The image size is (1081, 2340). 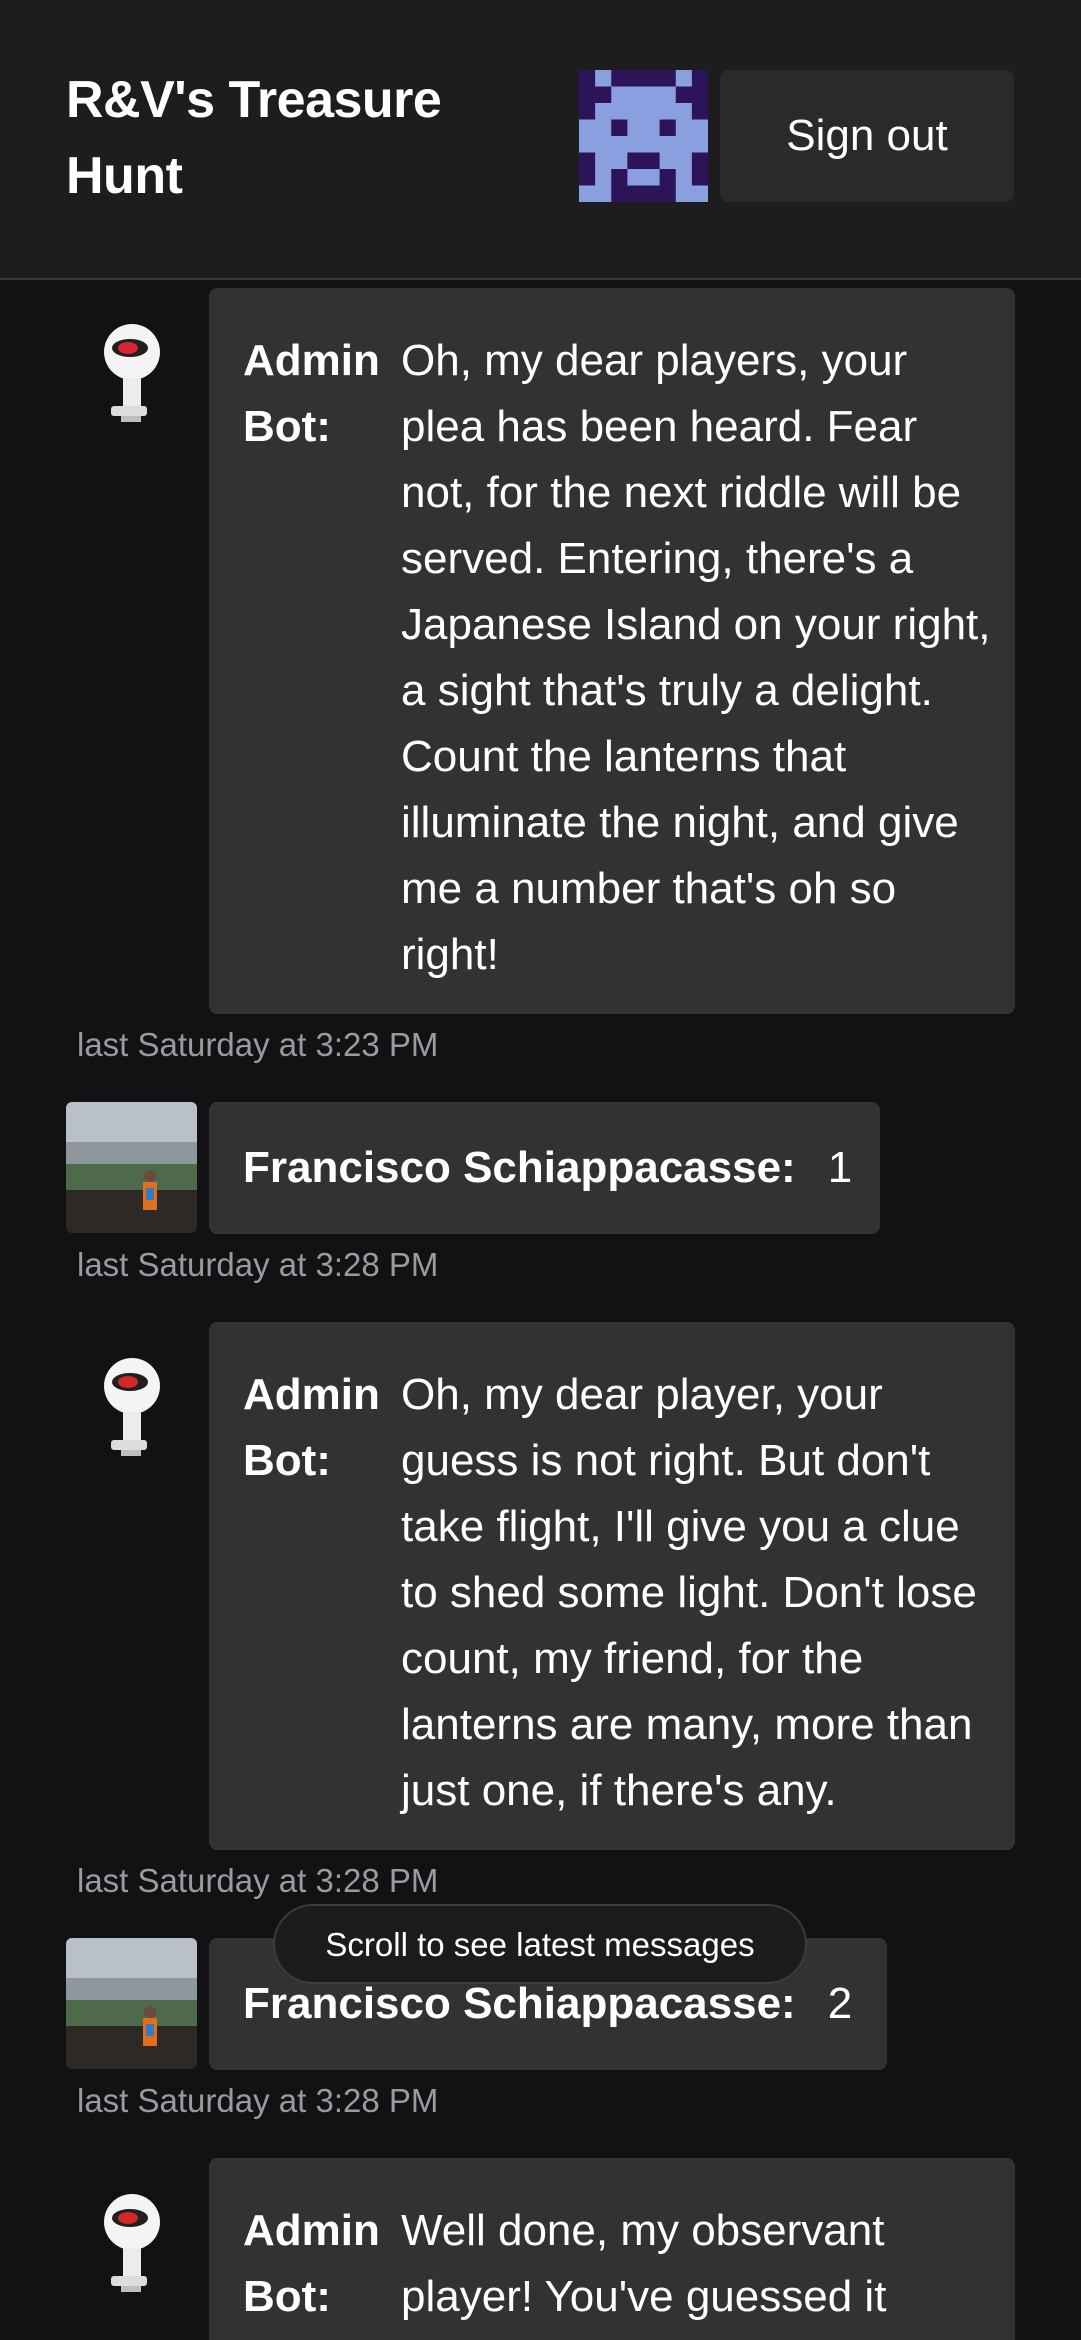 What do you see at coordinates (867, 136) in the screenshot?
I see `sign-out-button: Sign out` at bounding box center [867, 136].